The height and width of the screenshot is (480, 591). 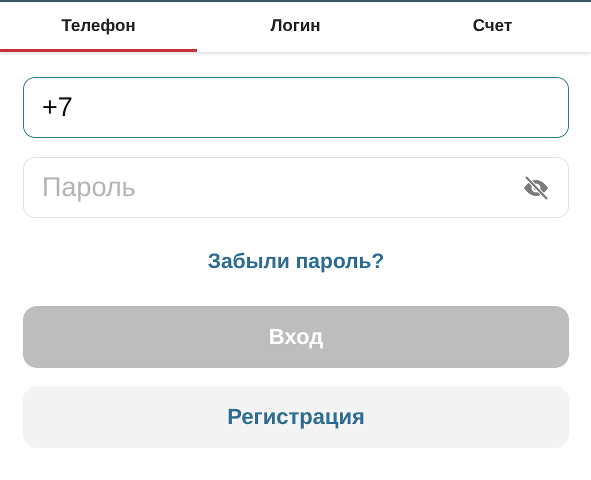 What do you see at coordinates (295, 27) in the screenshot?
I see `tab: Логин` at bounding box center [295, 27].